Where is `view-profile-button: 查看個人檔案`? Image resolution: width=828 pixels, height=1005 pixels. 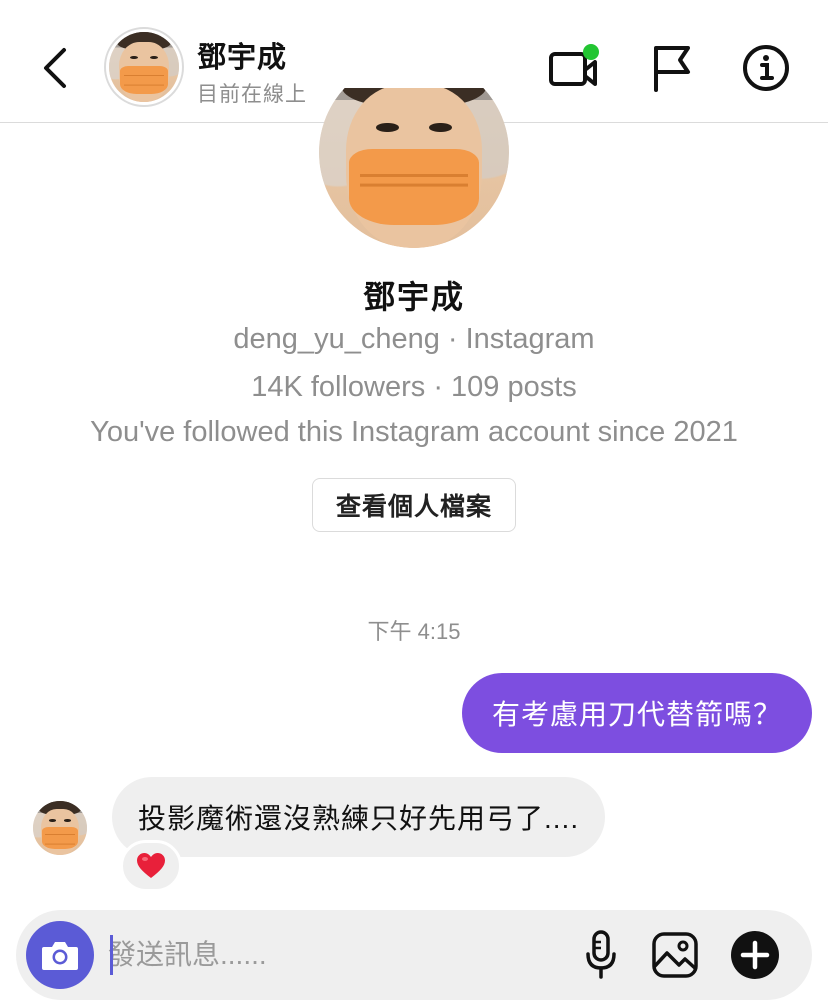
view-profile-button: 查看個人檔案 is located at coordinates (414, 505).